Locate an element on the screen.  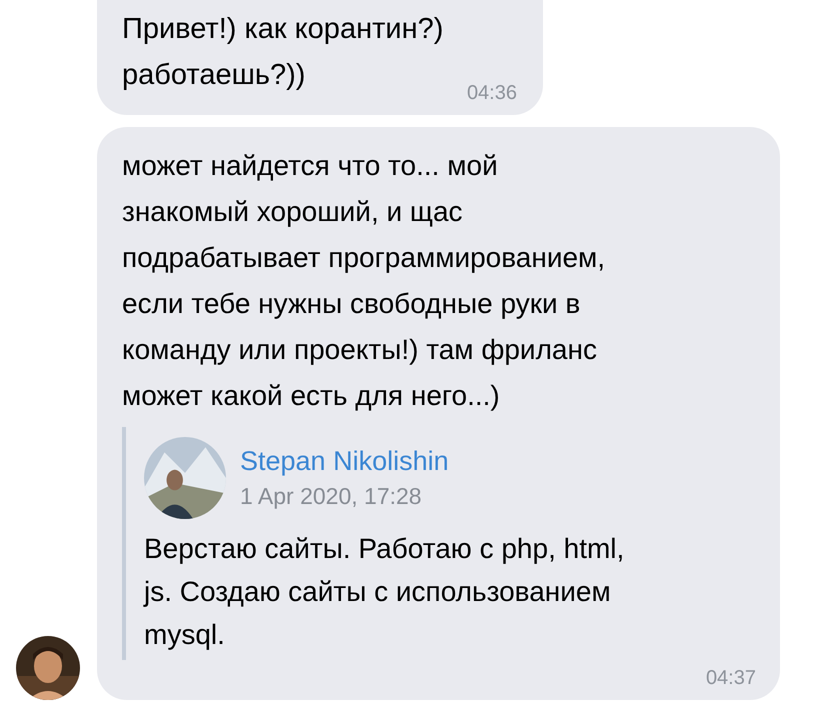
quote-date: 1 Apr 2020, 17:28 is located at coordinates (331, 496).